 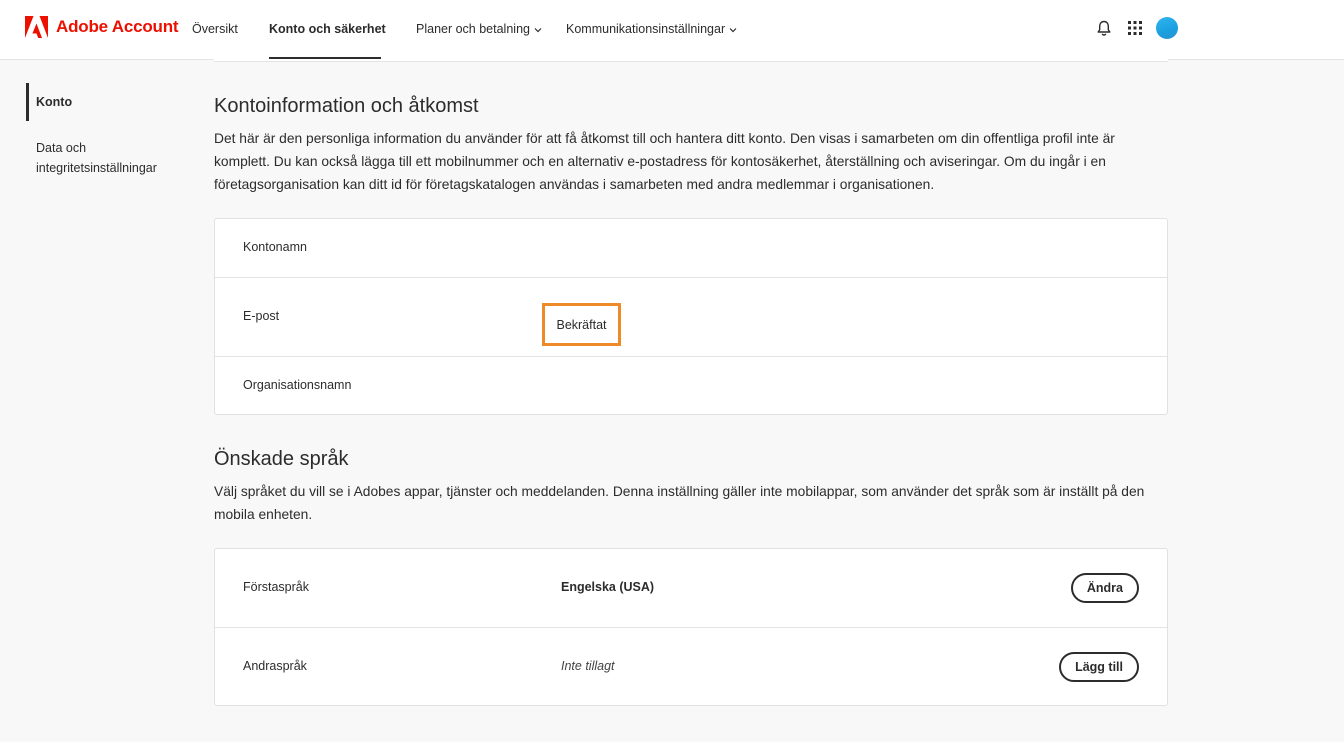 What do you see at coordinates (1167, 28) in the screenshot?
I see `avatar` at bounding box center [1167, 28].